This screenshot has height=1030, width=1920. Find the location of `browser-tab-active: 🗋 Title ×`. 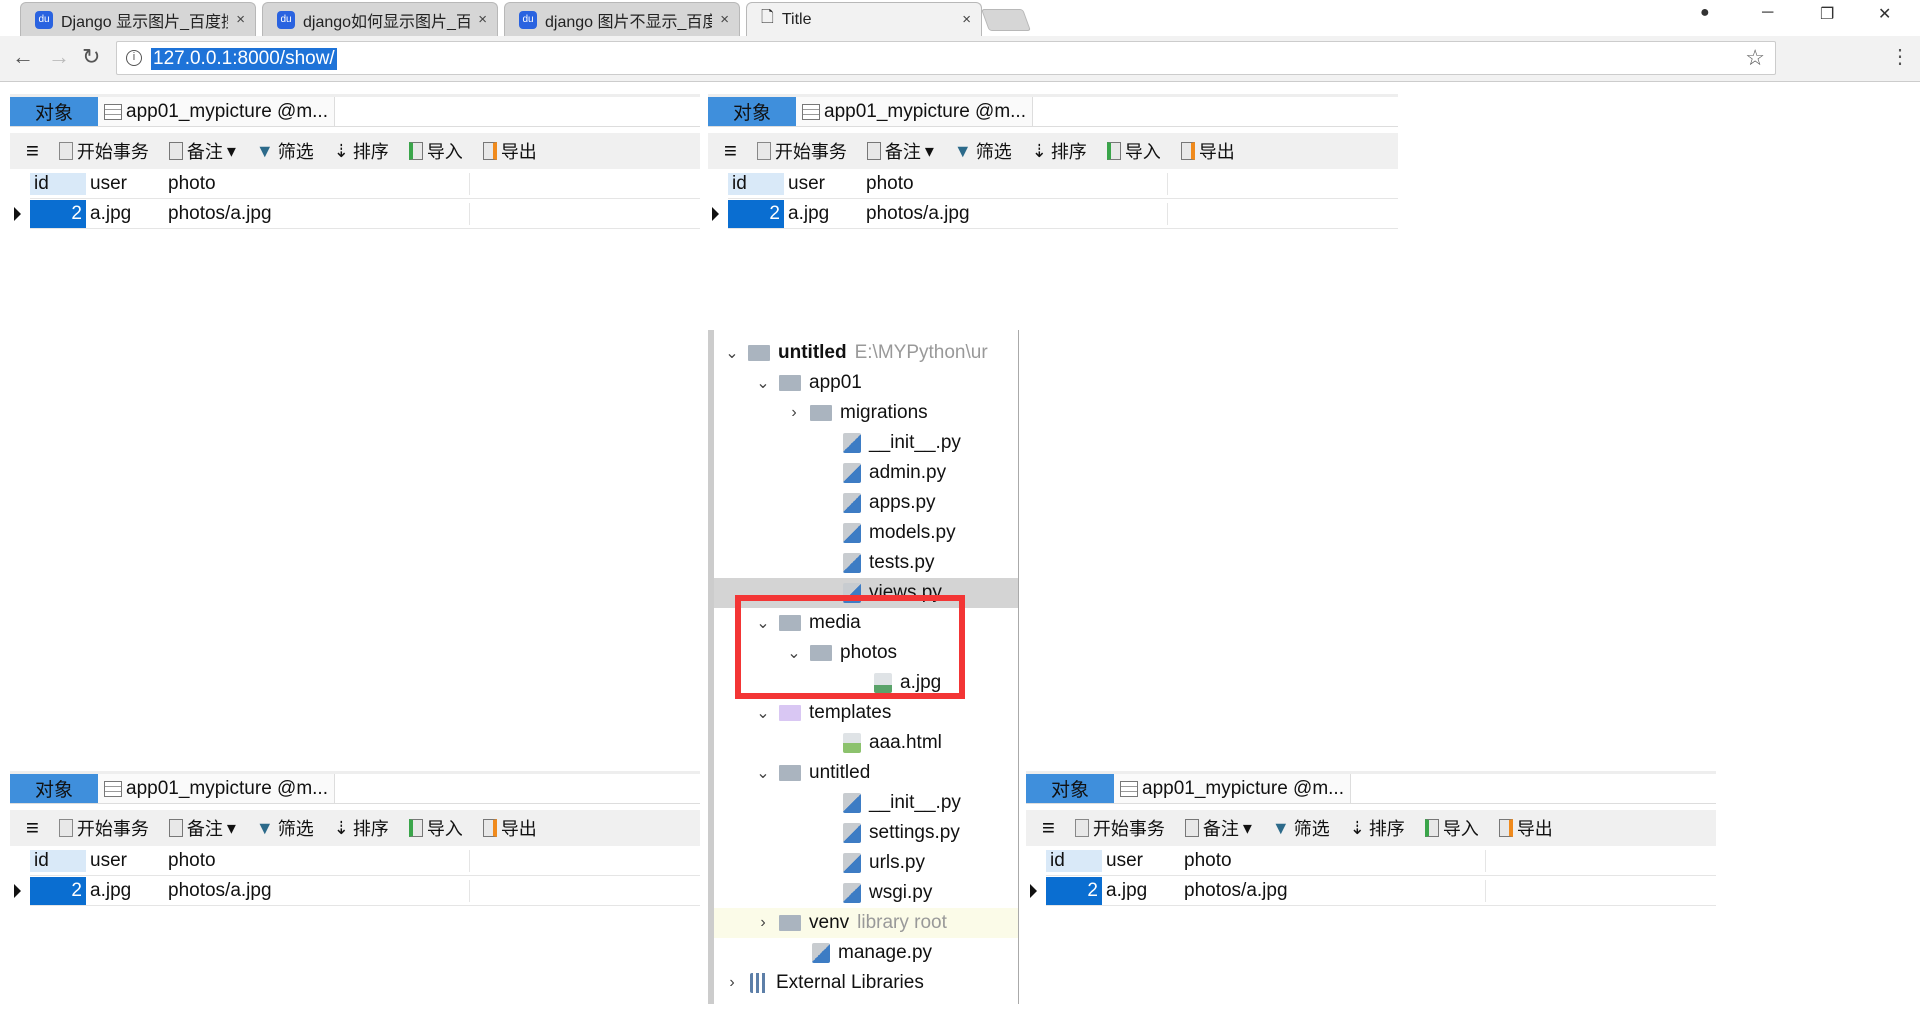

browser-tab-active: 🗋 Title × is located at coordinates (864, 19).